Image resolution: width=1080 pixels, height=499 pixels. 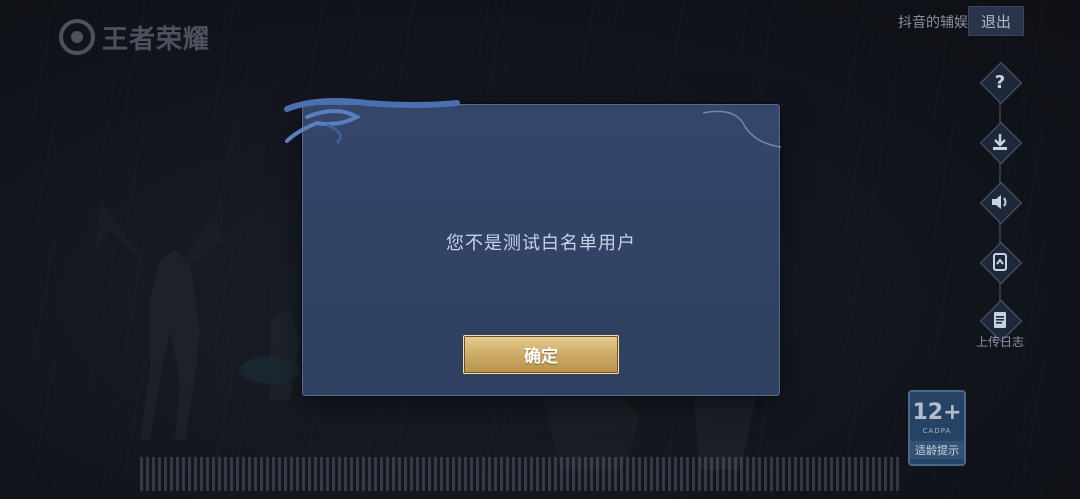 I want to click on sound-icon, so click(x=999, y=202).